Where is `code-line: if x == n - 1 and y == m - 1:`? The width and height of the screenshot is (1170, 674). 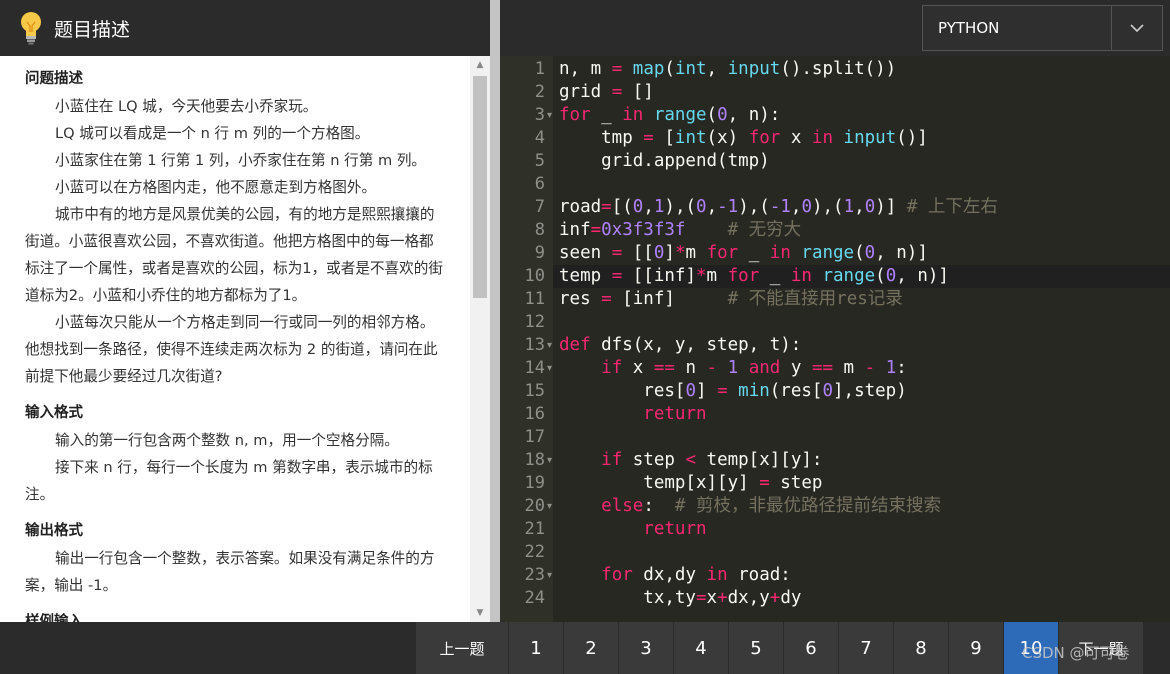
code-line: if x == n - 1 and y == m - 1: is located at coordinates (864, 368).